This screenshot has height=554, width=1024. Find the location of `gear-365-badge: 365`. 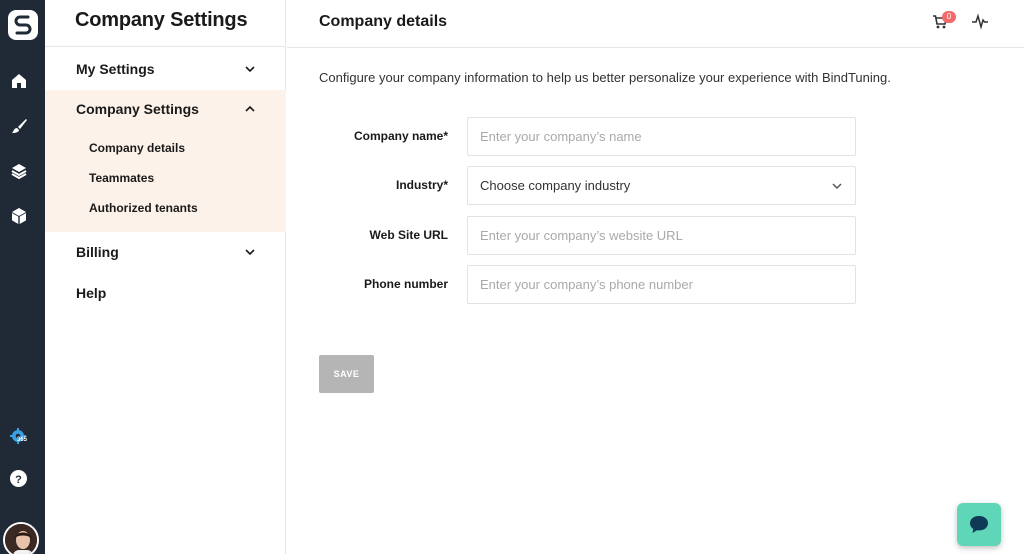

gear-365-badge: 365 is located at coordinates (22, 440).